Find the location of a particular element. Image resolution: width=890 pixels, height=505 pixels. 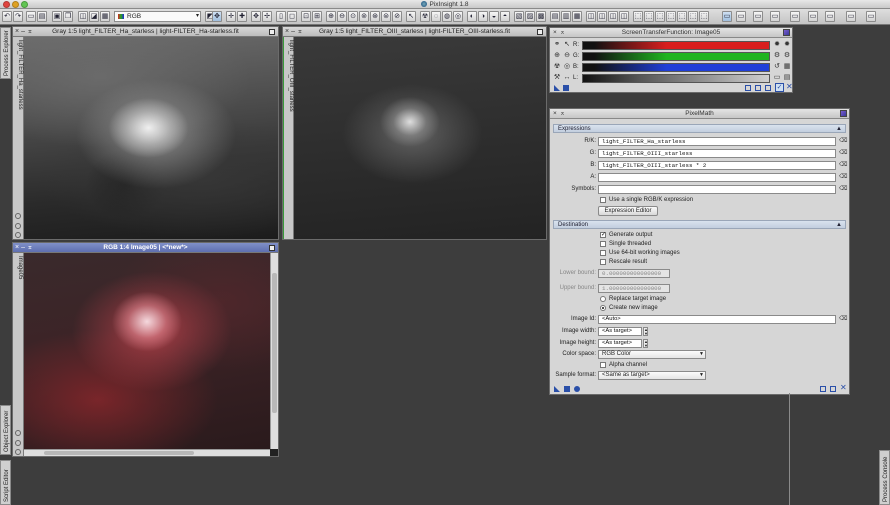

zoom-custom-icon: ⊘ is located at coordinates (397, 16).